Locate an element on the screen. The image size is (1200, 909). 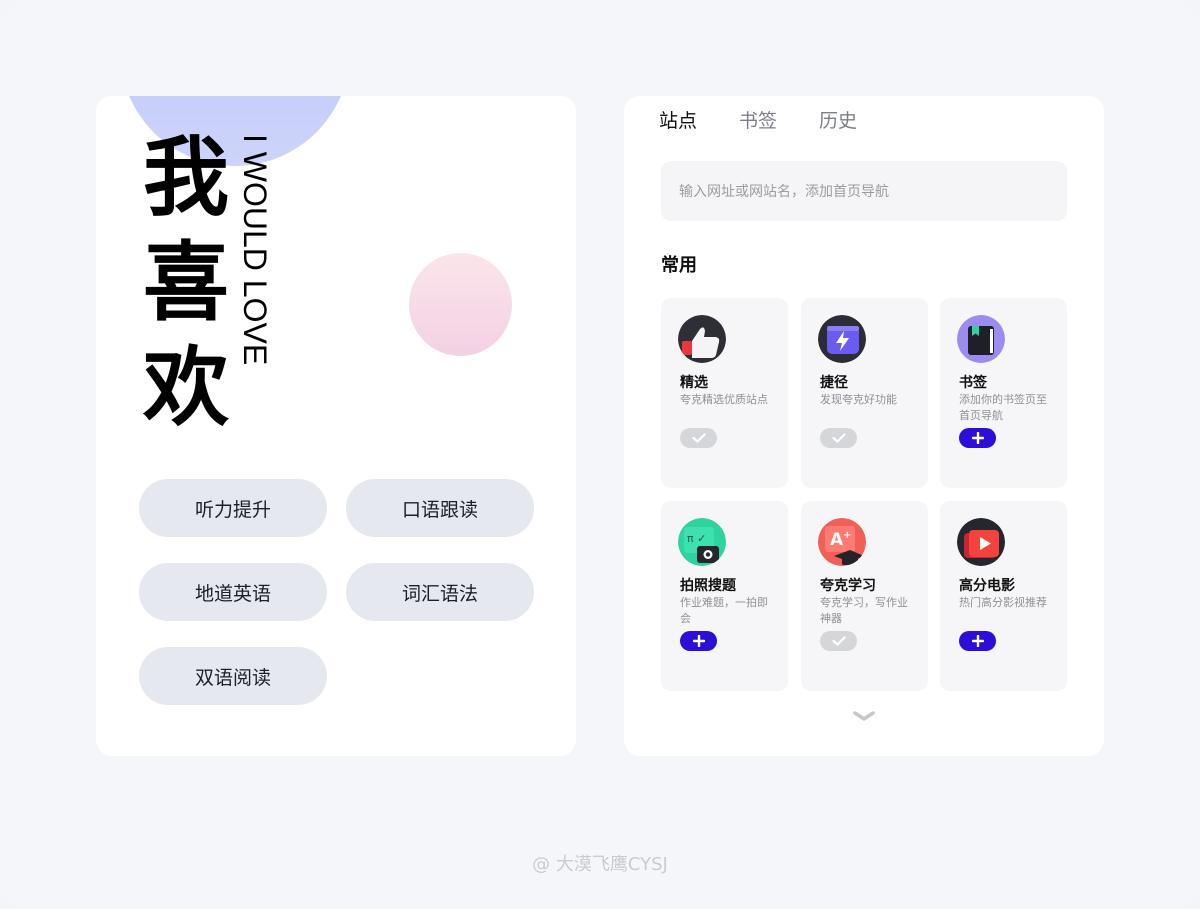
decorative-pink-circle is located at coordinates (460, 304).